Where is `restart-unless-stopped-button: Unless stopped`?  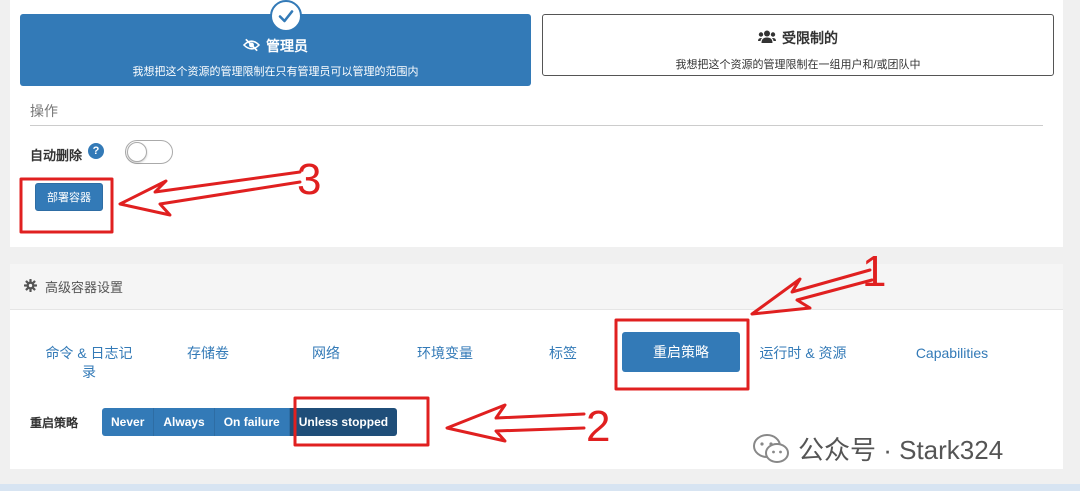 restart-unless-stopped-button: Unless stopped is located at coordinates (343, 422).